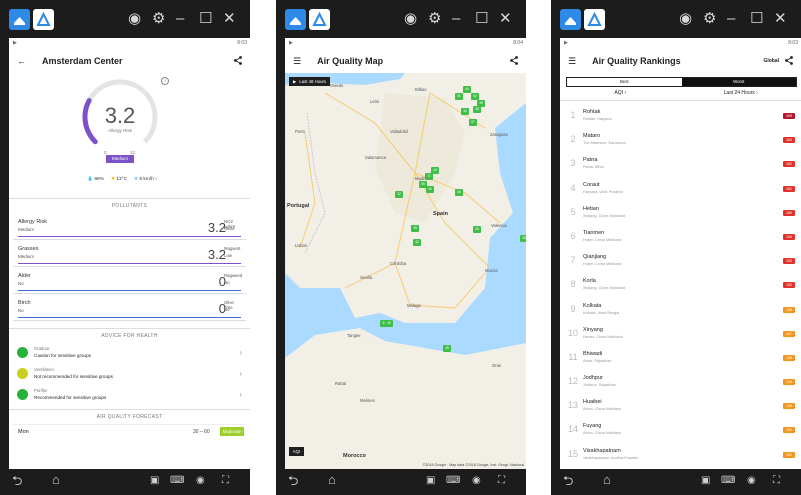  What do you see at coordinates (156, 179) in the screenshot?
I see `chevron-right-icon: ›` at bounding box center [156, 179].